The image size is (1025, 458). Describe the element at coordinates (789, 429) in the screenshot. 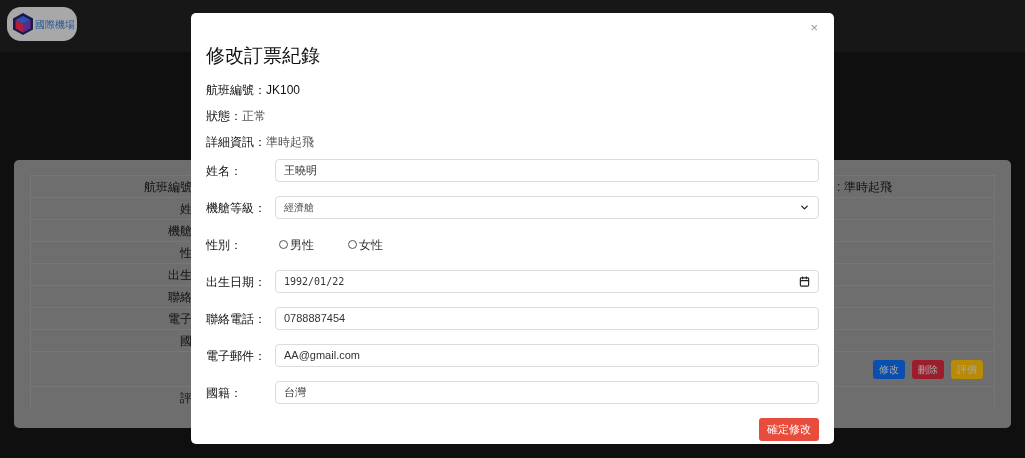

I see `confirm-button: 確定修改` at that location.